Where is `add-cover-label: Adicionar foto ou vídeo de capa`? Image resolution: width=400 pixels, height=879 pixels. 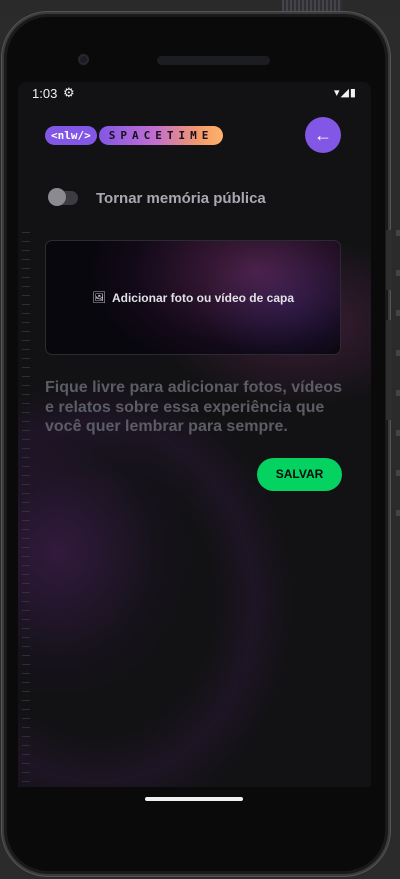 add-cover-label: Adicionar foto ou vídeo de capa is located at coordinates (202, 297).